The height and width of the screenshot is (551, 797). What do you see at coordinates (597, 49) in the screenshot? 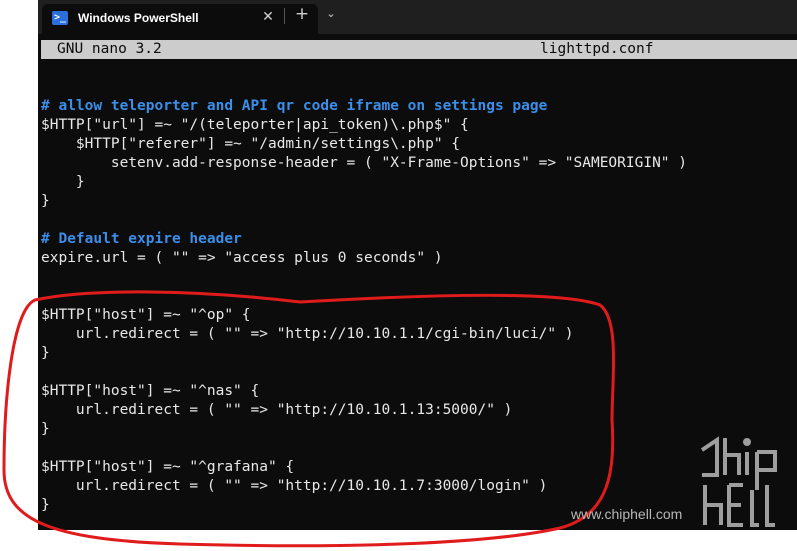
I see `nano-filename: lighttpd.conf` at bounding box center [597, 49].